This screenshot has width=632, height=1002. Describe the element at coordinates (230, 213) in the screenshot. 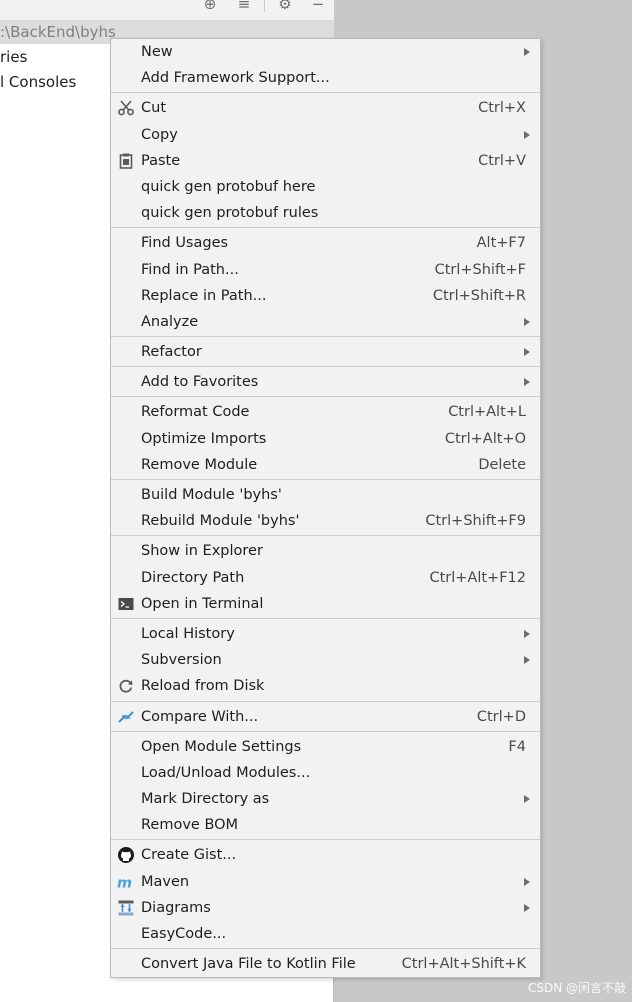

I see `menu-item-label: quick gen protobuf rules` at that location.